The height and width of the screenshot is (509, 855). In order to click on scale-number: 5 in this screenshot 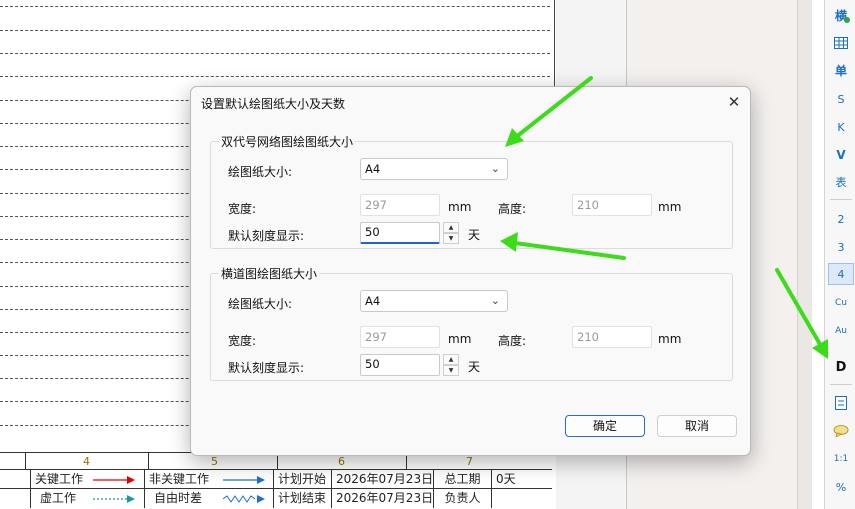, I will do `click(214, 461)`.